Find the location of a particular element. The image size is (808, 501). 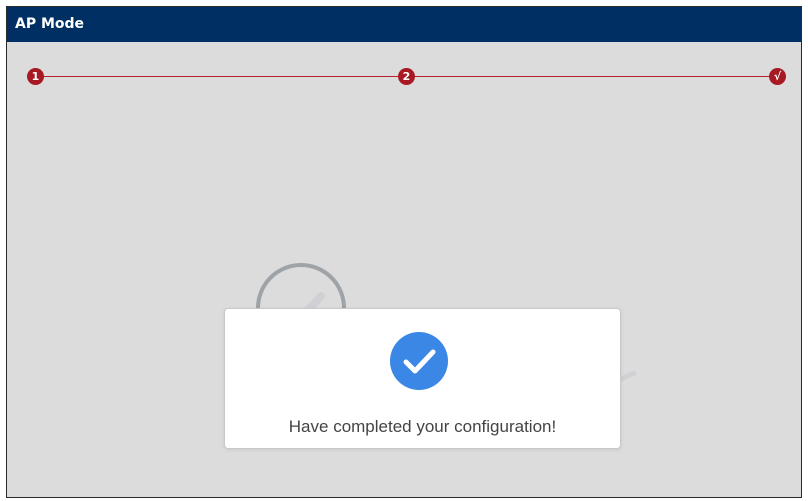

step-2-indicator: 2 is located at coordinates (406, 76).